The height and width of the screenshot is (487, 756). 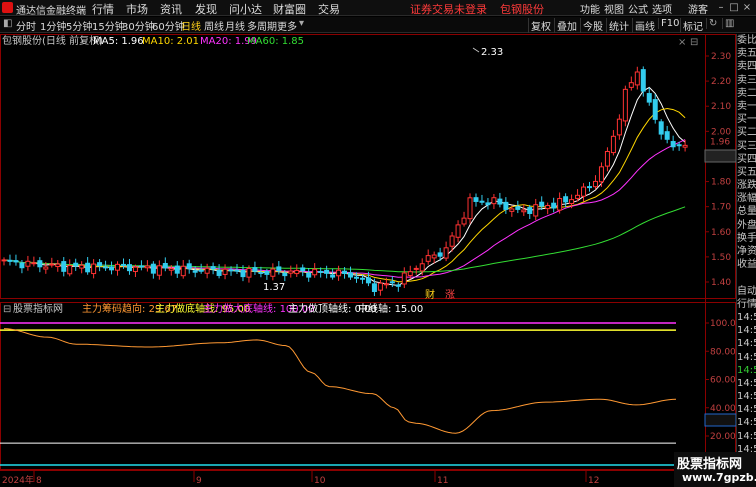 What do you see at coordinates (698, 8) in the screenshot?
I see `menu-youke: 游客` at bounding box center [698, 8].